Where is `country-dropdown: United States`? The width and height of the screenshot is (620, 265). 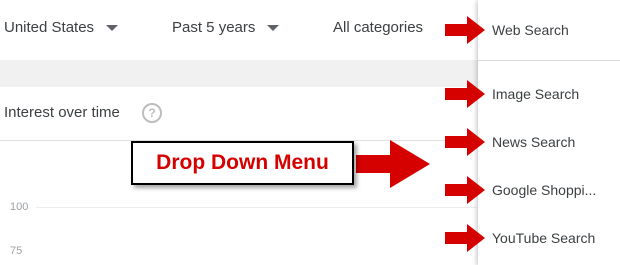
country-dropdown: United States is located at coordinates (61, 27).